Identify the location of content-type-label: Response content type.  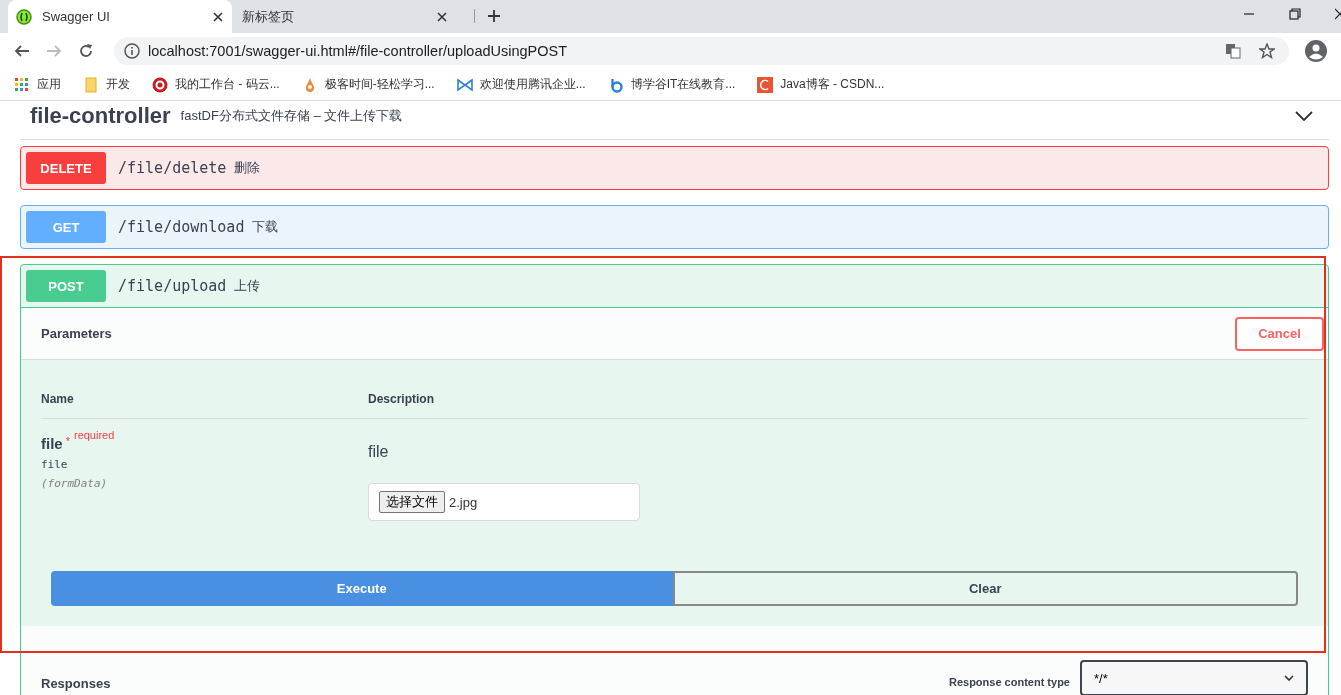
(1009, 682).